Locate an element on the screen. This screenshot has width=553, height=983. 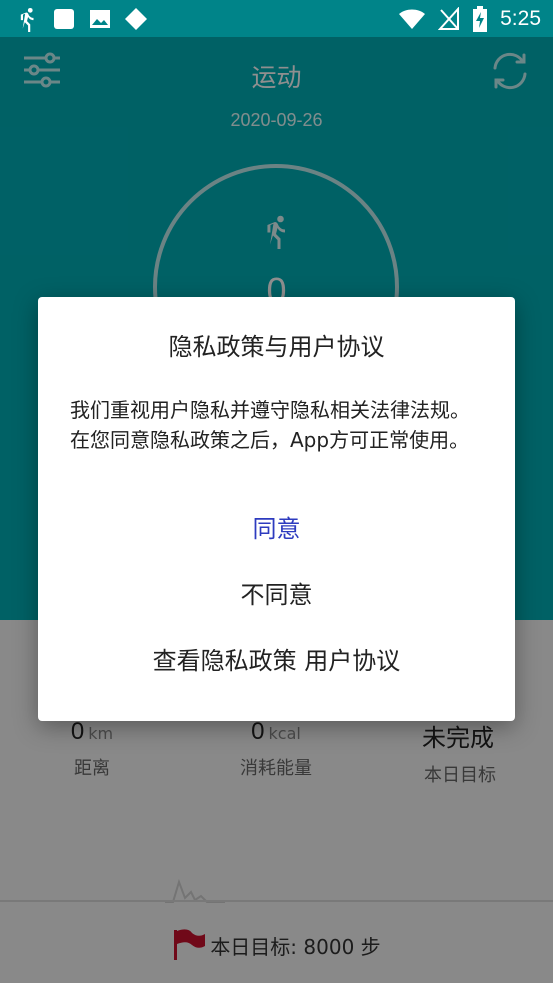
wifi-icon is located at coordinates (412, 19).